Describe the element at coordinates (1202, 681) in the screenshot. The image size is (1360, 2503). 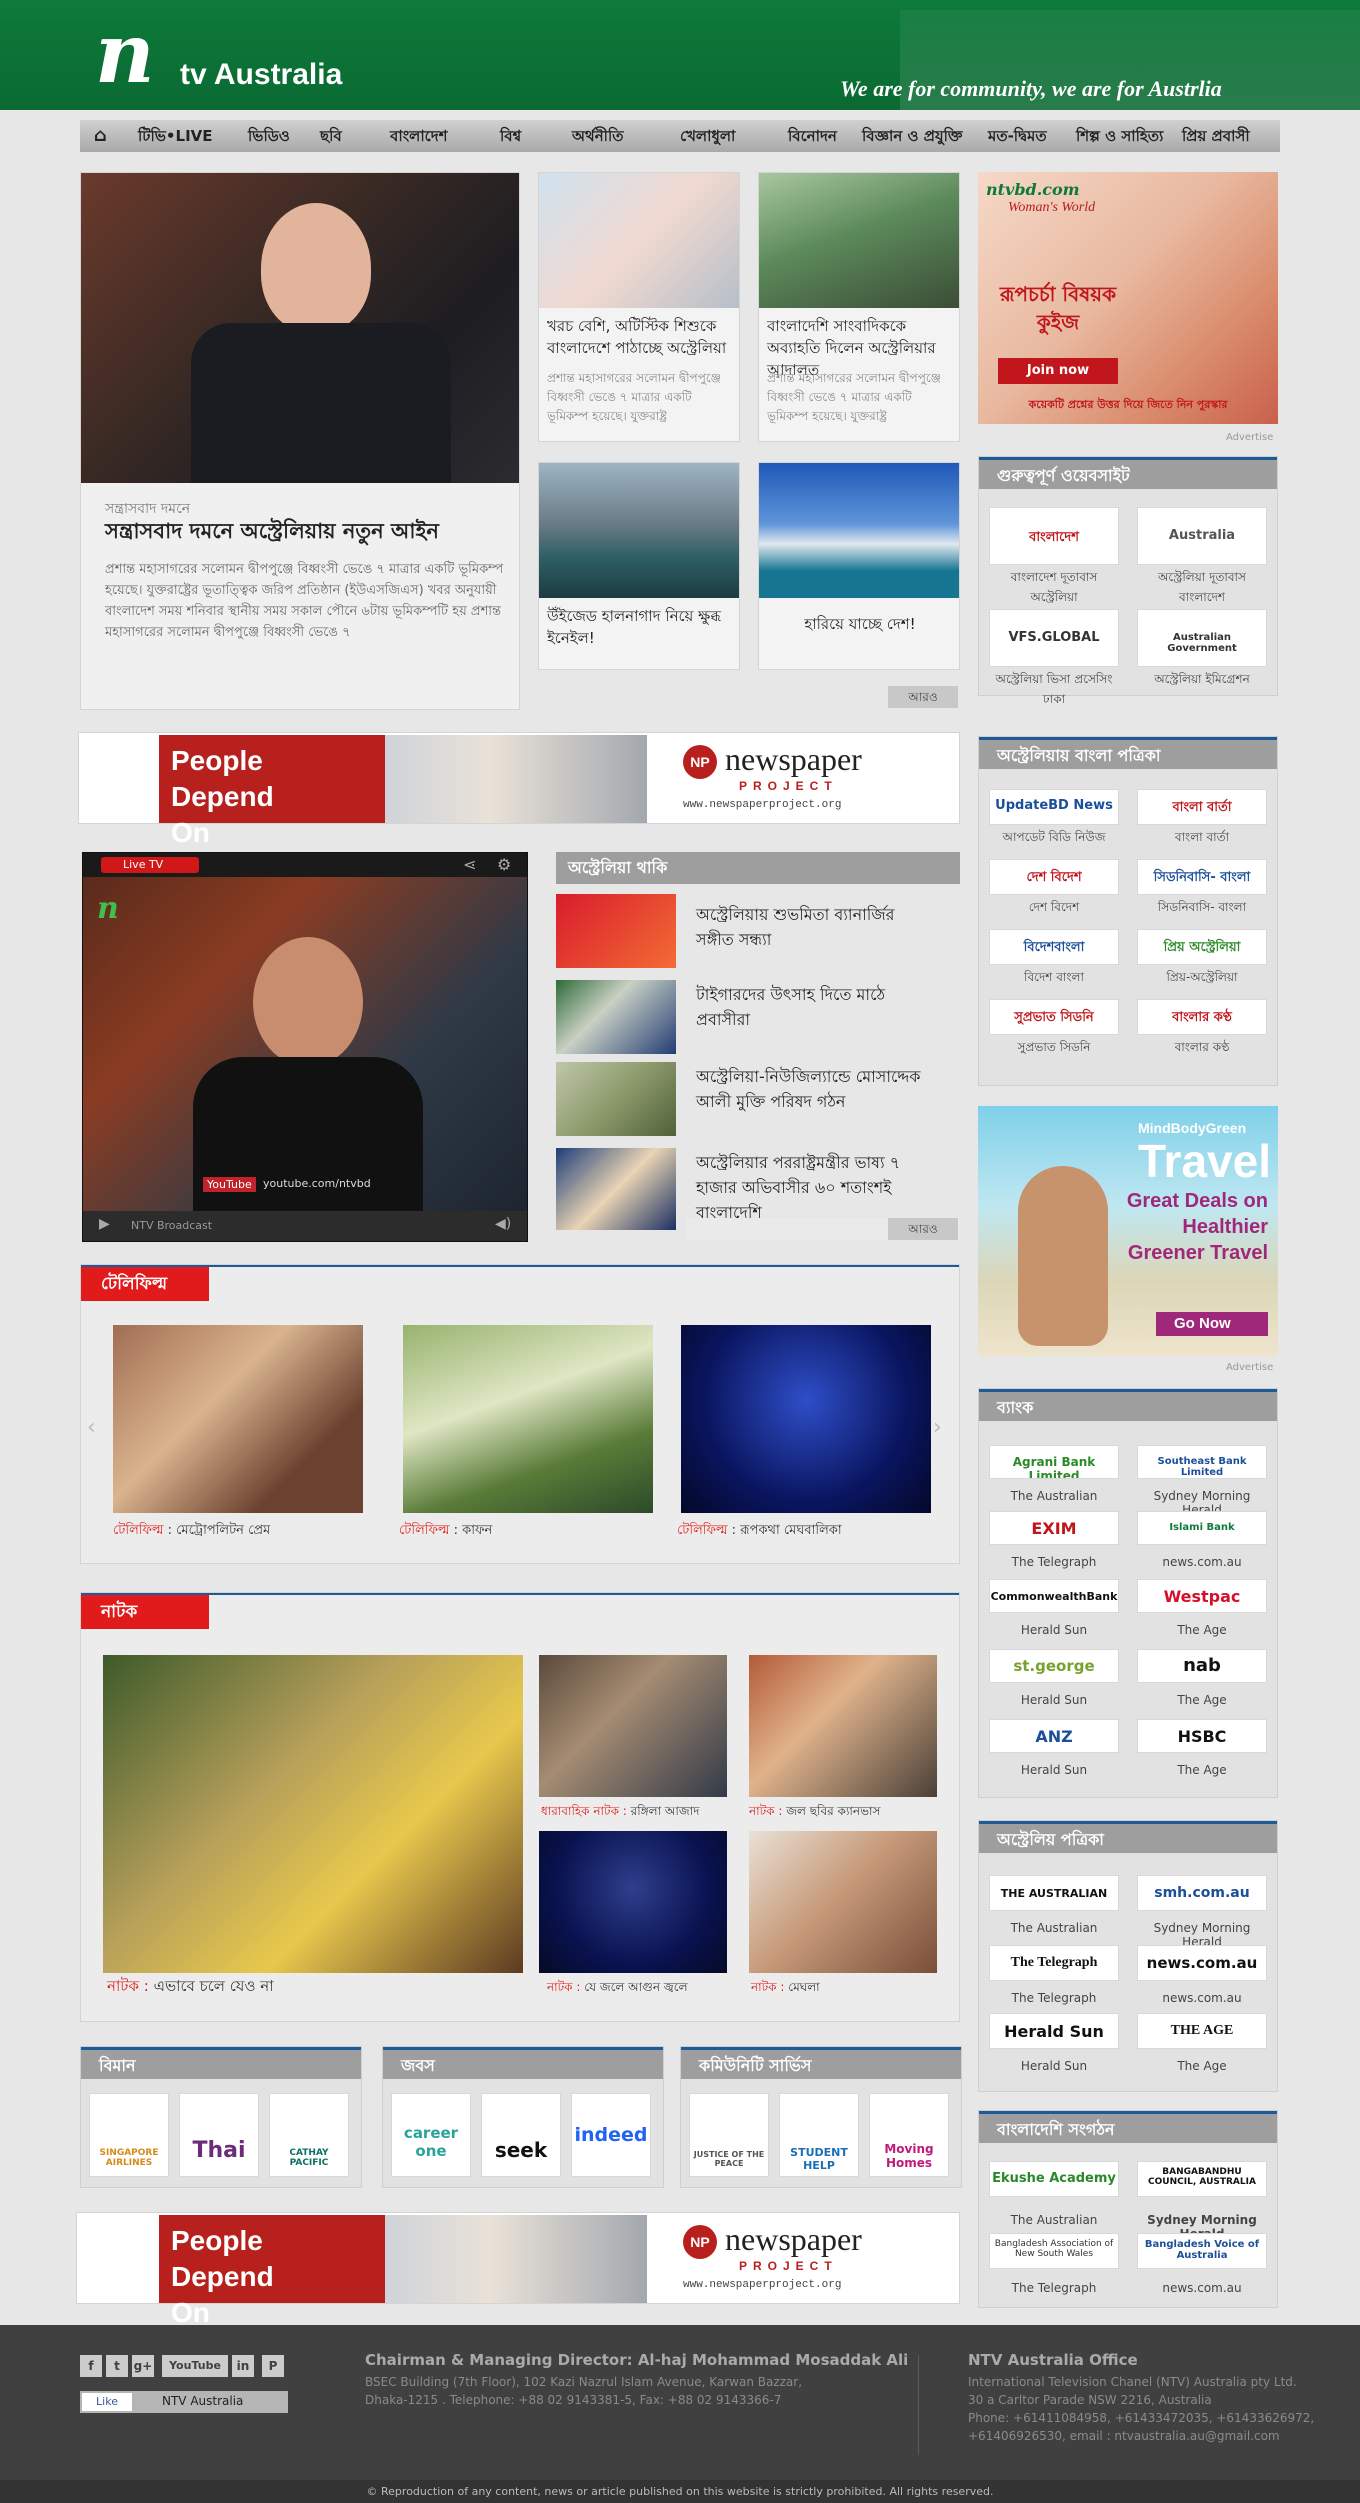
I see `website-caption: অস্ট্রেলিয়া ইমিগ্রেশন` at that location.